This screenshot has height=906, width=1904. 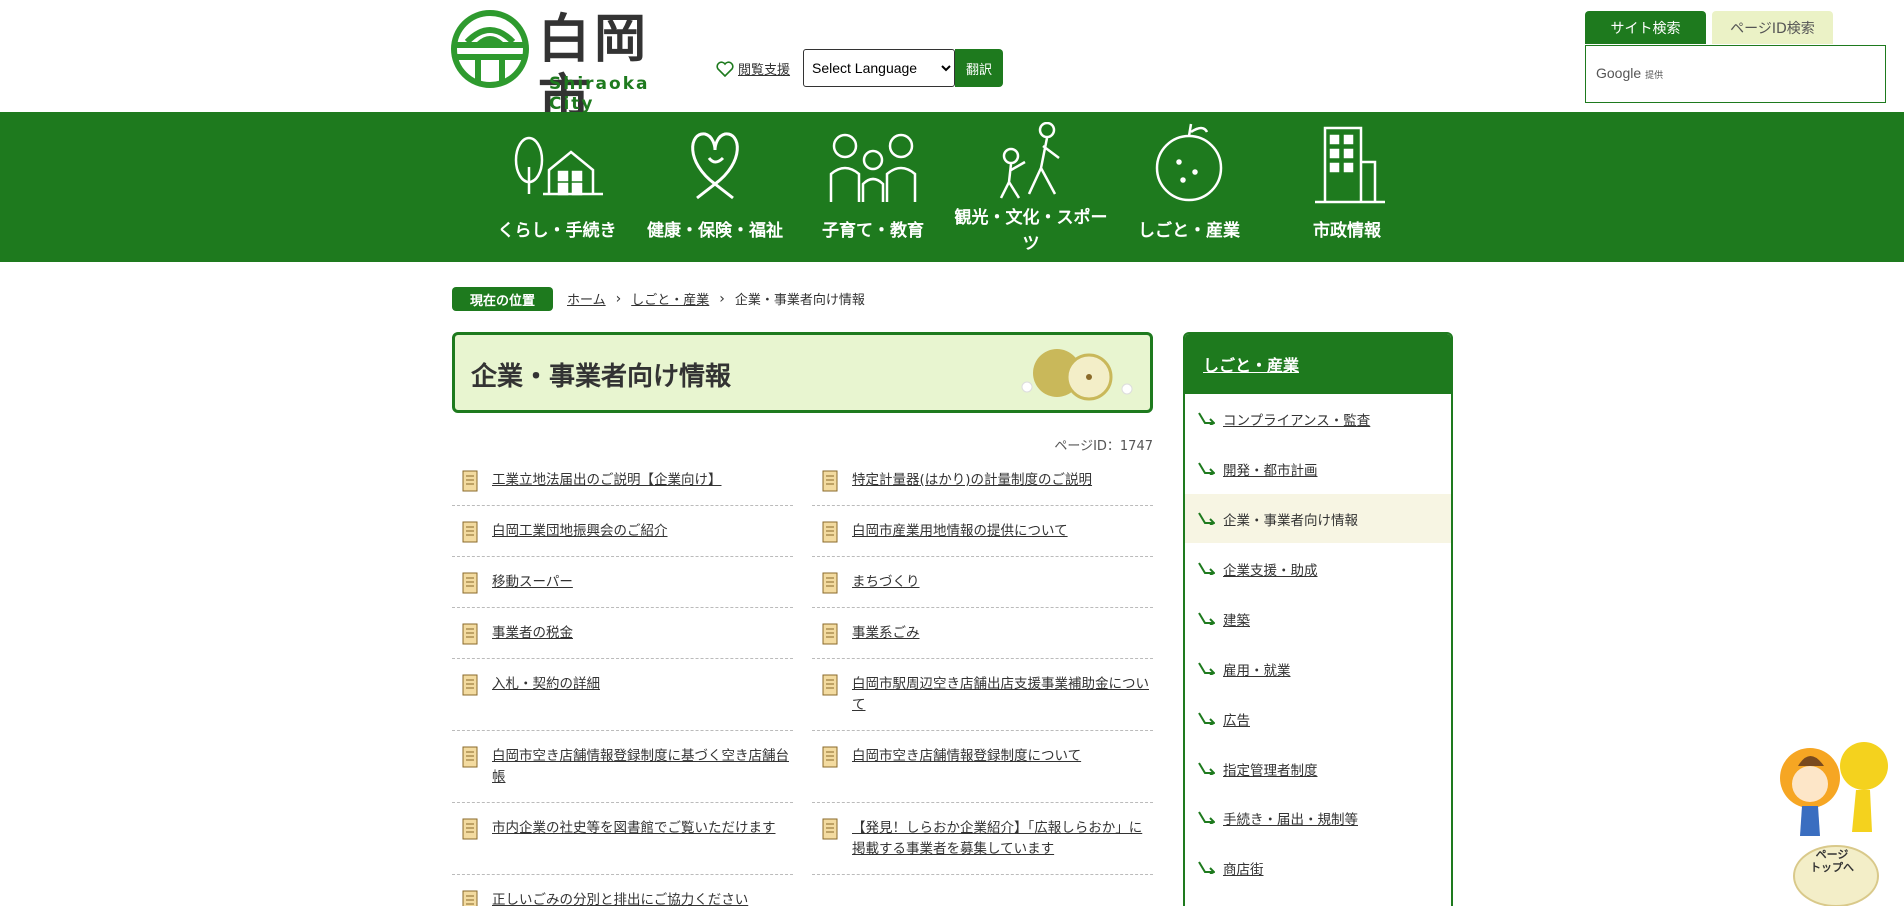 What do you see at coordinates (642, 582) in the screenshot?
I see `list-link: 移動スーパー` at bounding box center [642, 582].